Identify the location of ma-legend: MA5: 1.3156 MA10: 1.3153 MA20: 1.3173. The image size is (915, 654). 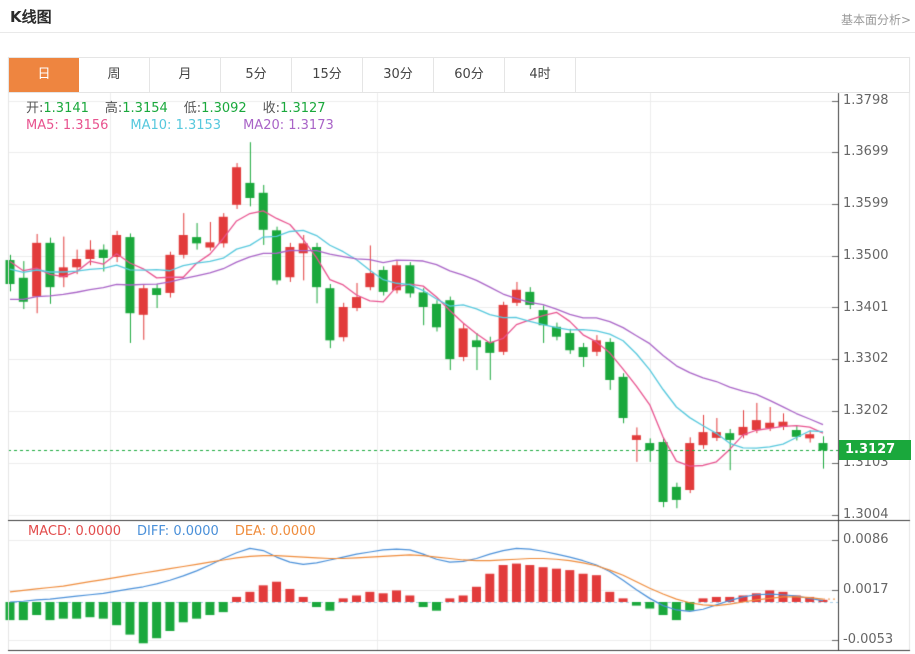
(191, 125).